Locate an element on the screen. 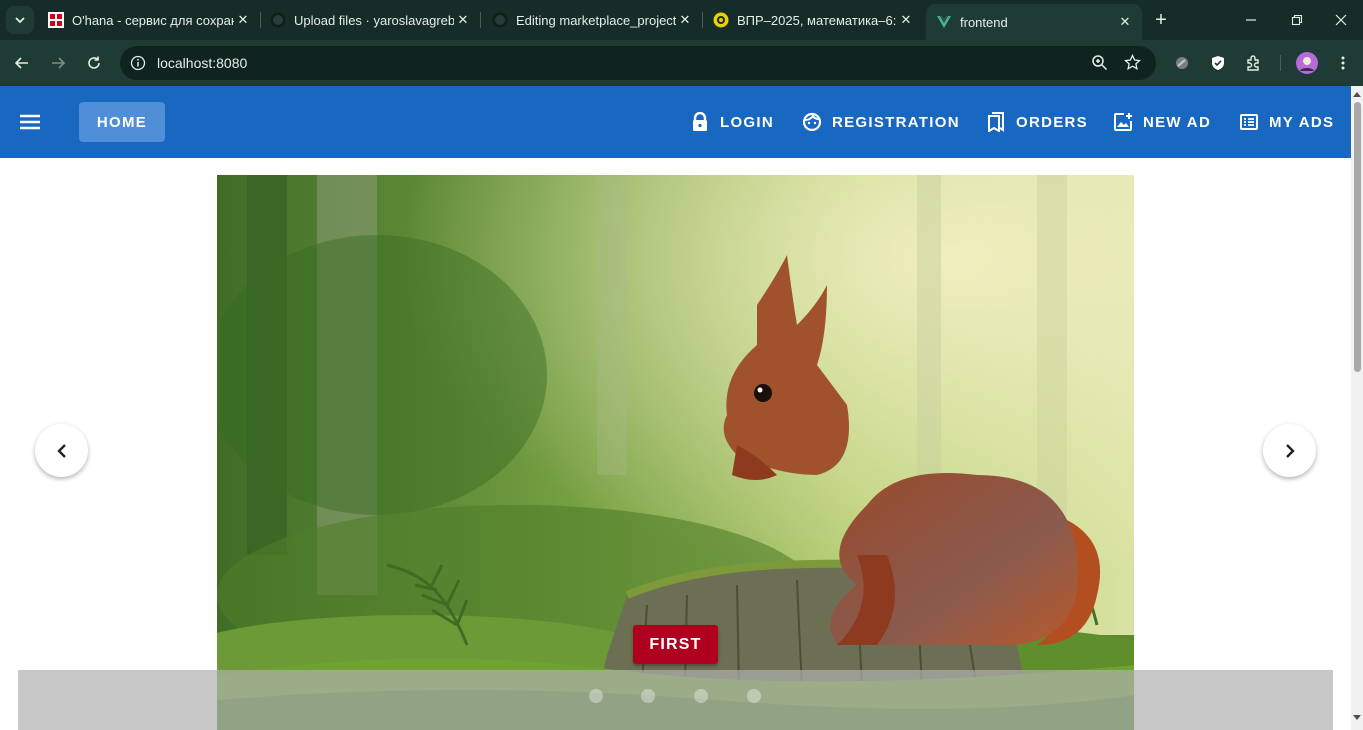 This screenshot has width=1363, height=730. zoom-button is located at coordinates (1099, 62).